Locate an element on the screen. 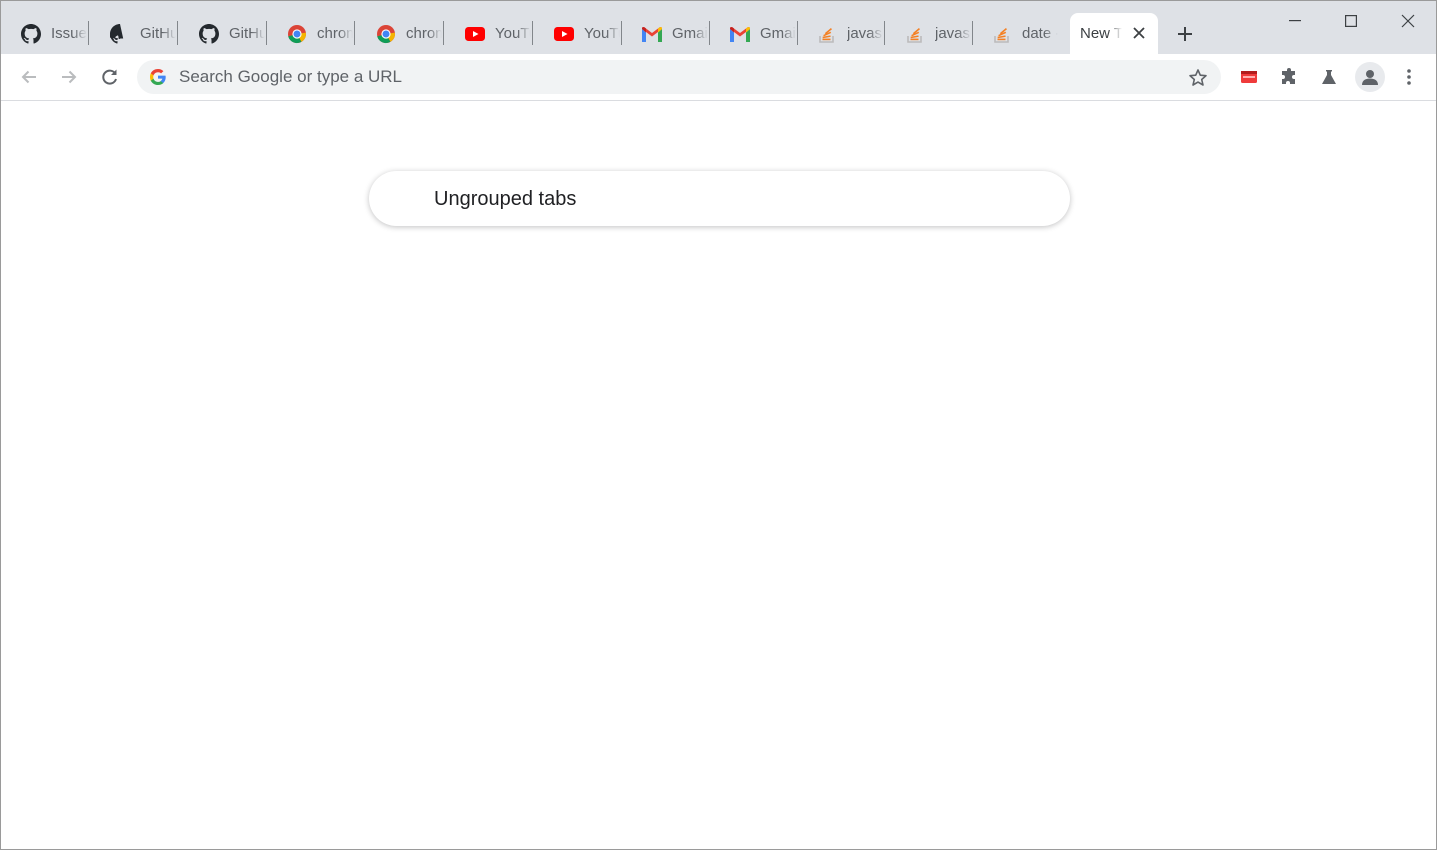 This screenshot has height=850, width=1437. tab-new-tab: New Tab is located at coordinates (1114, 33).